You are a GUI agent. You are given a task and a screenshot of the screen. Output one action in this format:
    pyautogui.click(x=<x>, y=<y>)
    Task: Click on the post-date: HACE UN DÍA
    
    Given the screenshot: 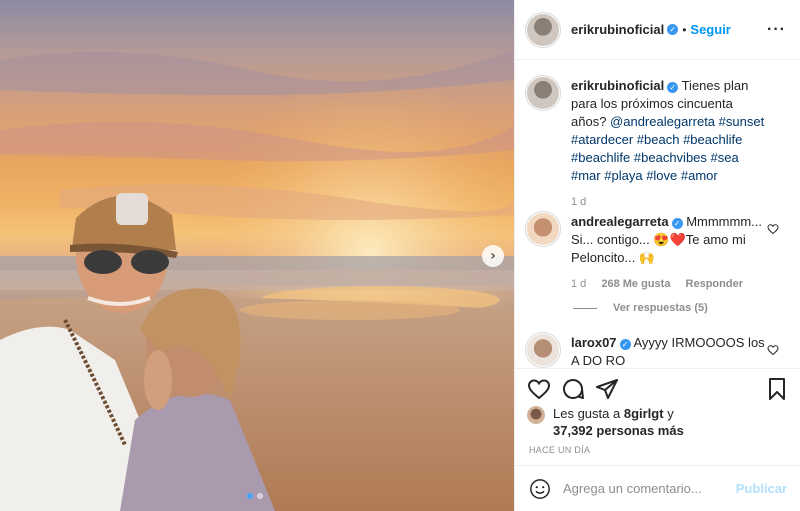 What is the action you would take?
    pyautogui.click(x=559, y=450)
    